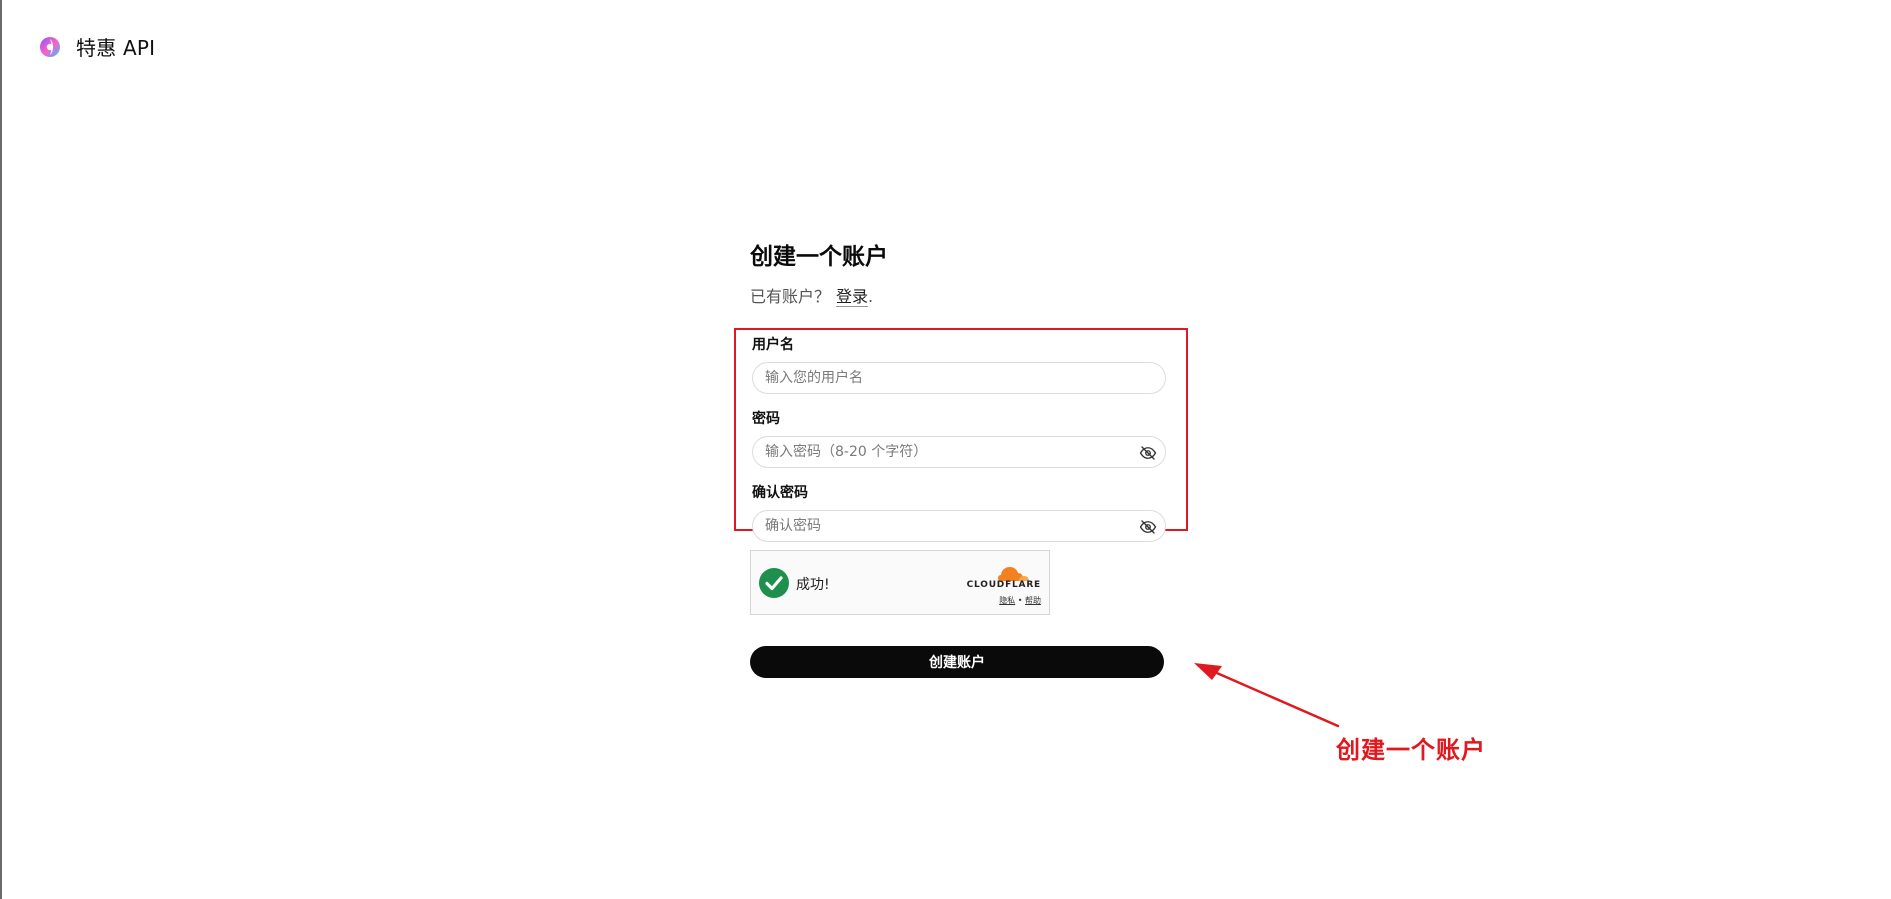  What do you see at coordinates (50, 46) in the screenshot?
I see `brand-logo-icon` at bounding box center [50, 46].